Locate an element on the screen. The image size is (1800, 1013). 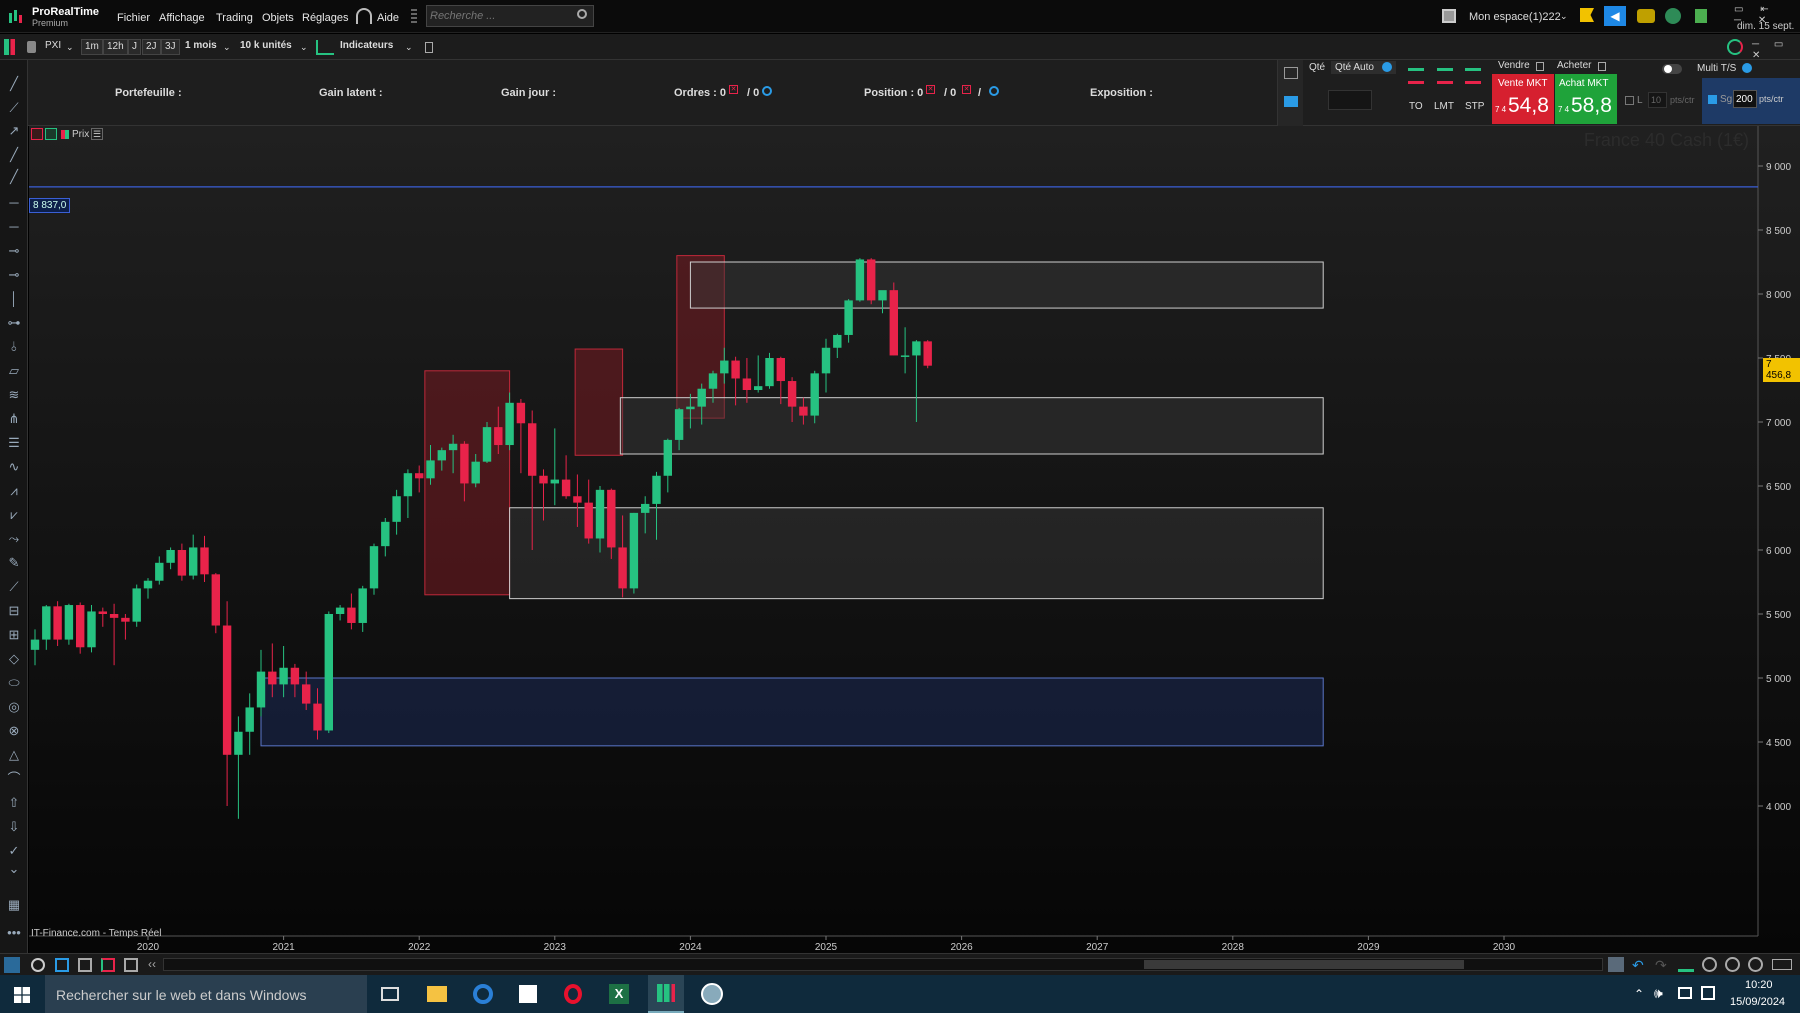
zoom-fit-icon is located at coordinates (1709, 964).